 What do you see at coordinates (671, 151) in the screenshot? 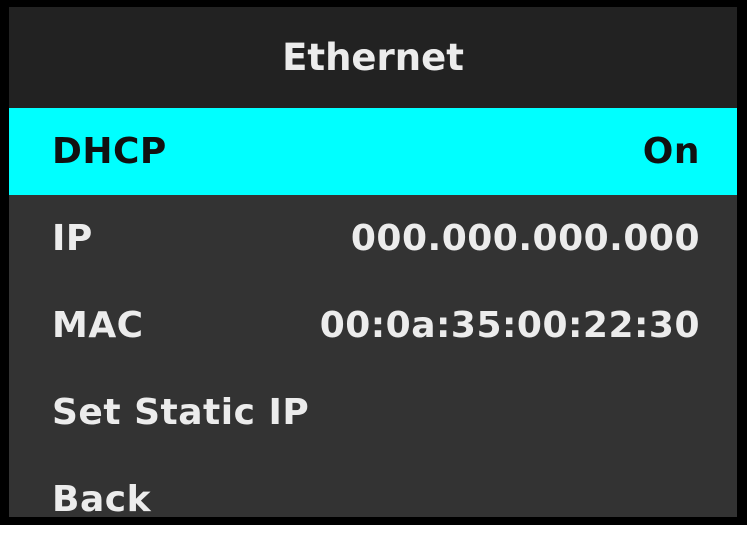
I see `dhcp-status-value: On` at bounding box center [671, 151].